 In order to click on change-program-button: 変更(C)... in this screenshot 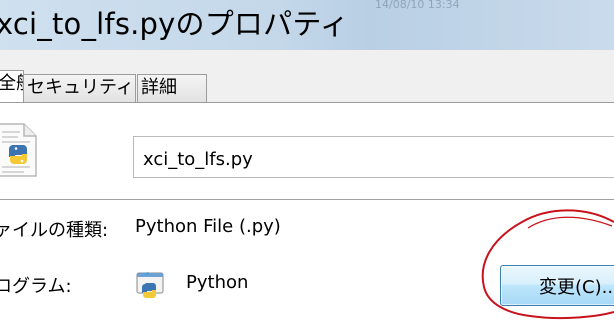, I will do `click(557, 285)`.